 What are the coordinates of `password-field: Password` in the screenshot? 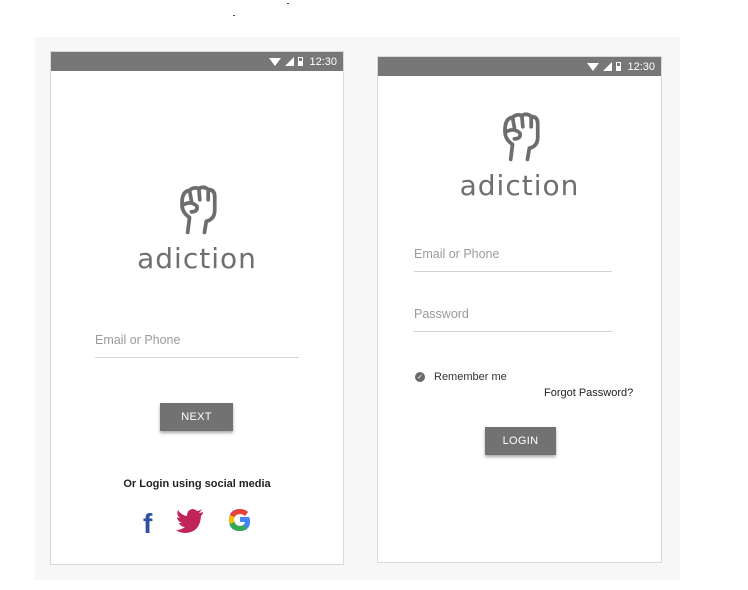 It's located at (513, 319).